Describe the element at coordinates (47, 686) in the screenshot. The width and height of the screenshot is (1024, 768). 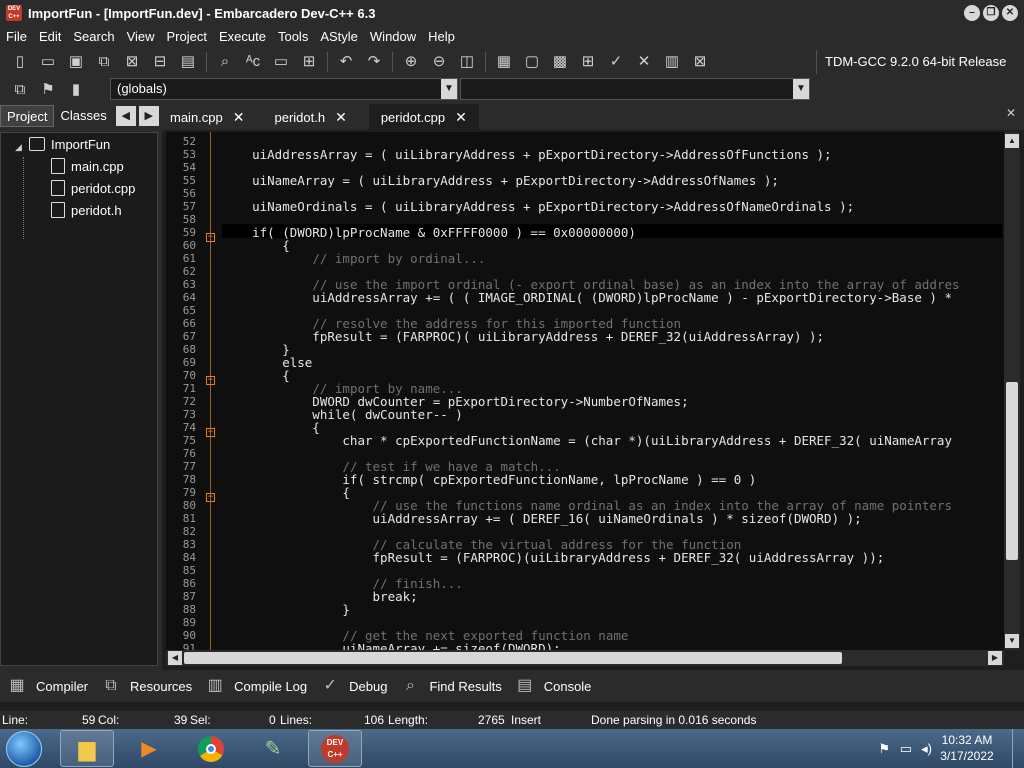
I see `tab-compiler: ▦ Compiler` at that location.